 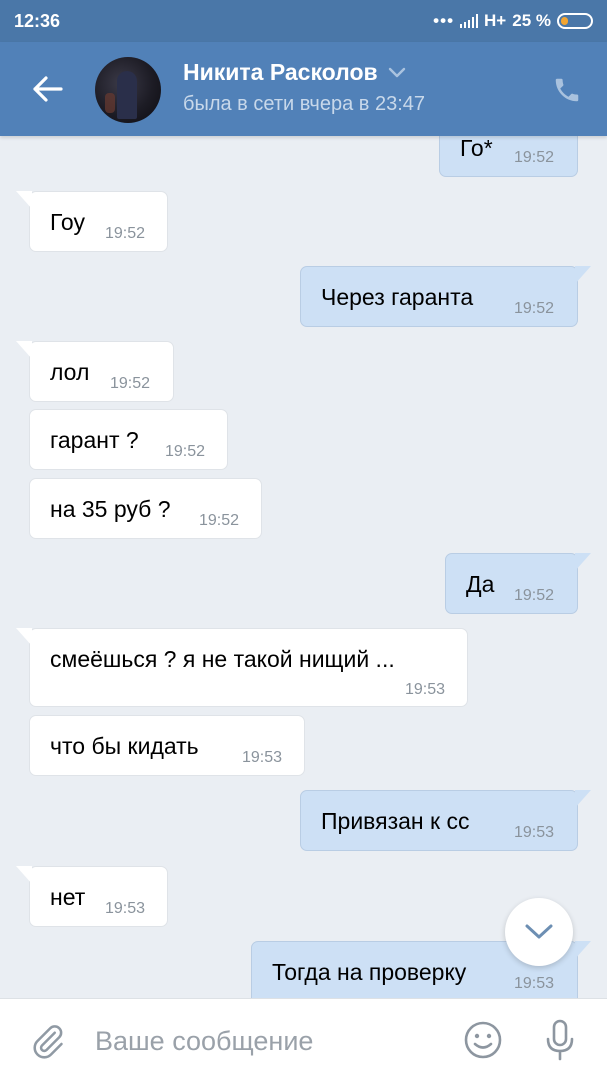 I want to click on message-text: лол, so click(x=70, y=372).